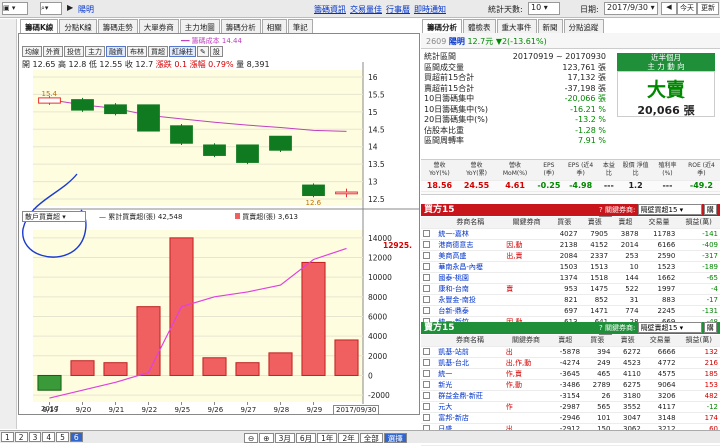 This screenshot has height=446, width=720. Describe the element at coordinates (570, 407) in the screenshot. I see `sell-table-row: 元大作 -2987 565 3552 4117 -12` at that location.